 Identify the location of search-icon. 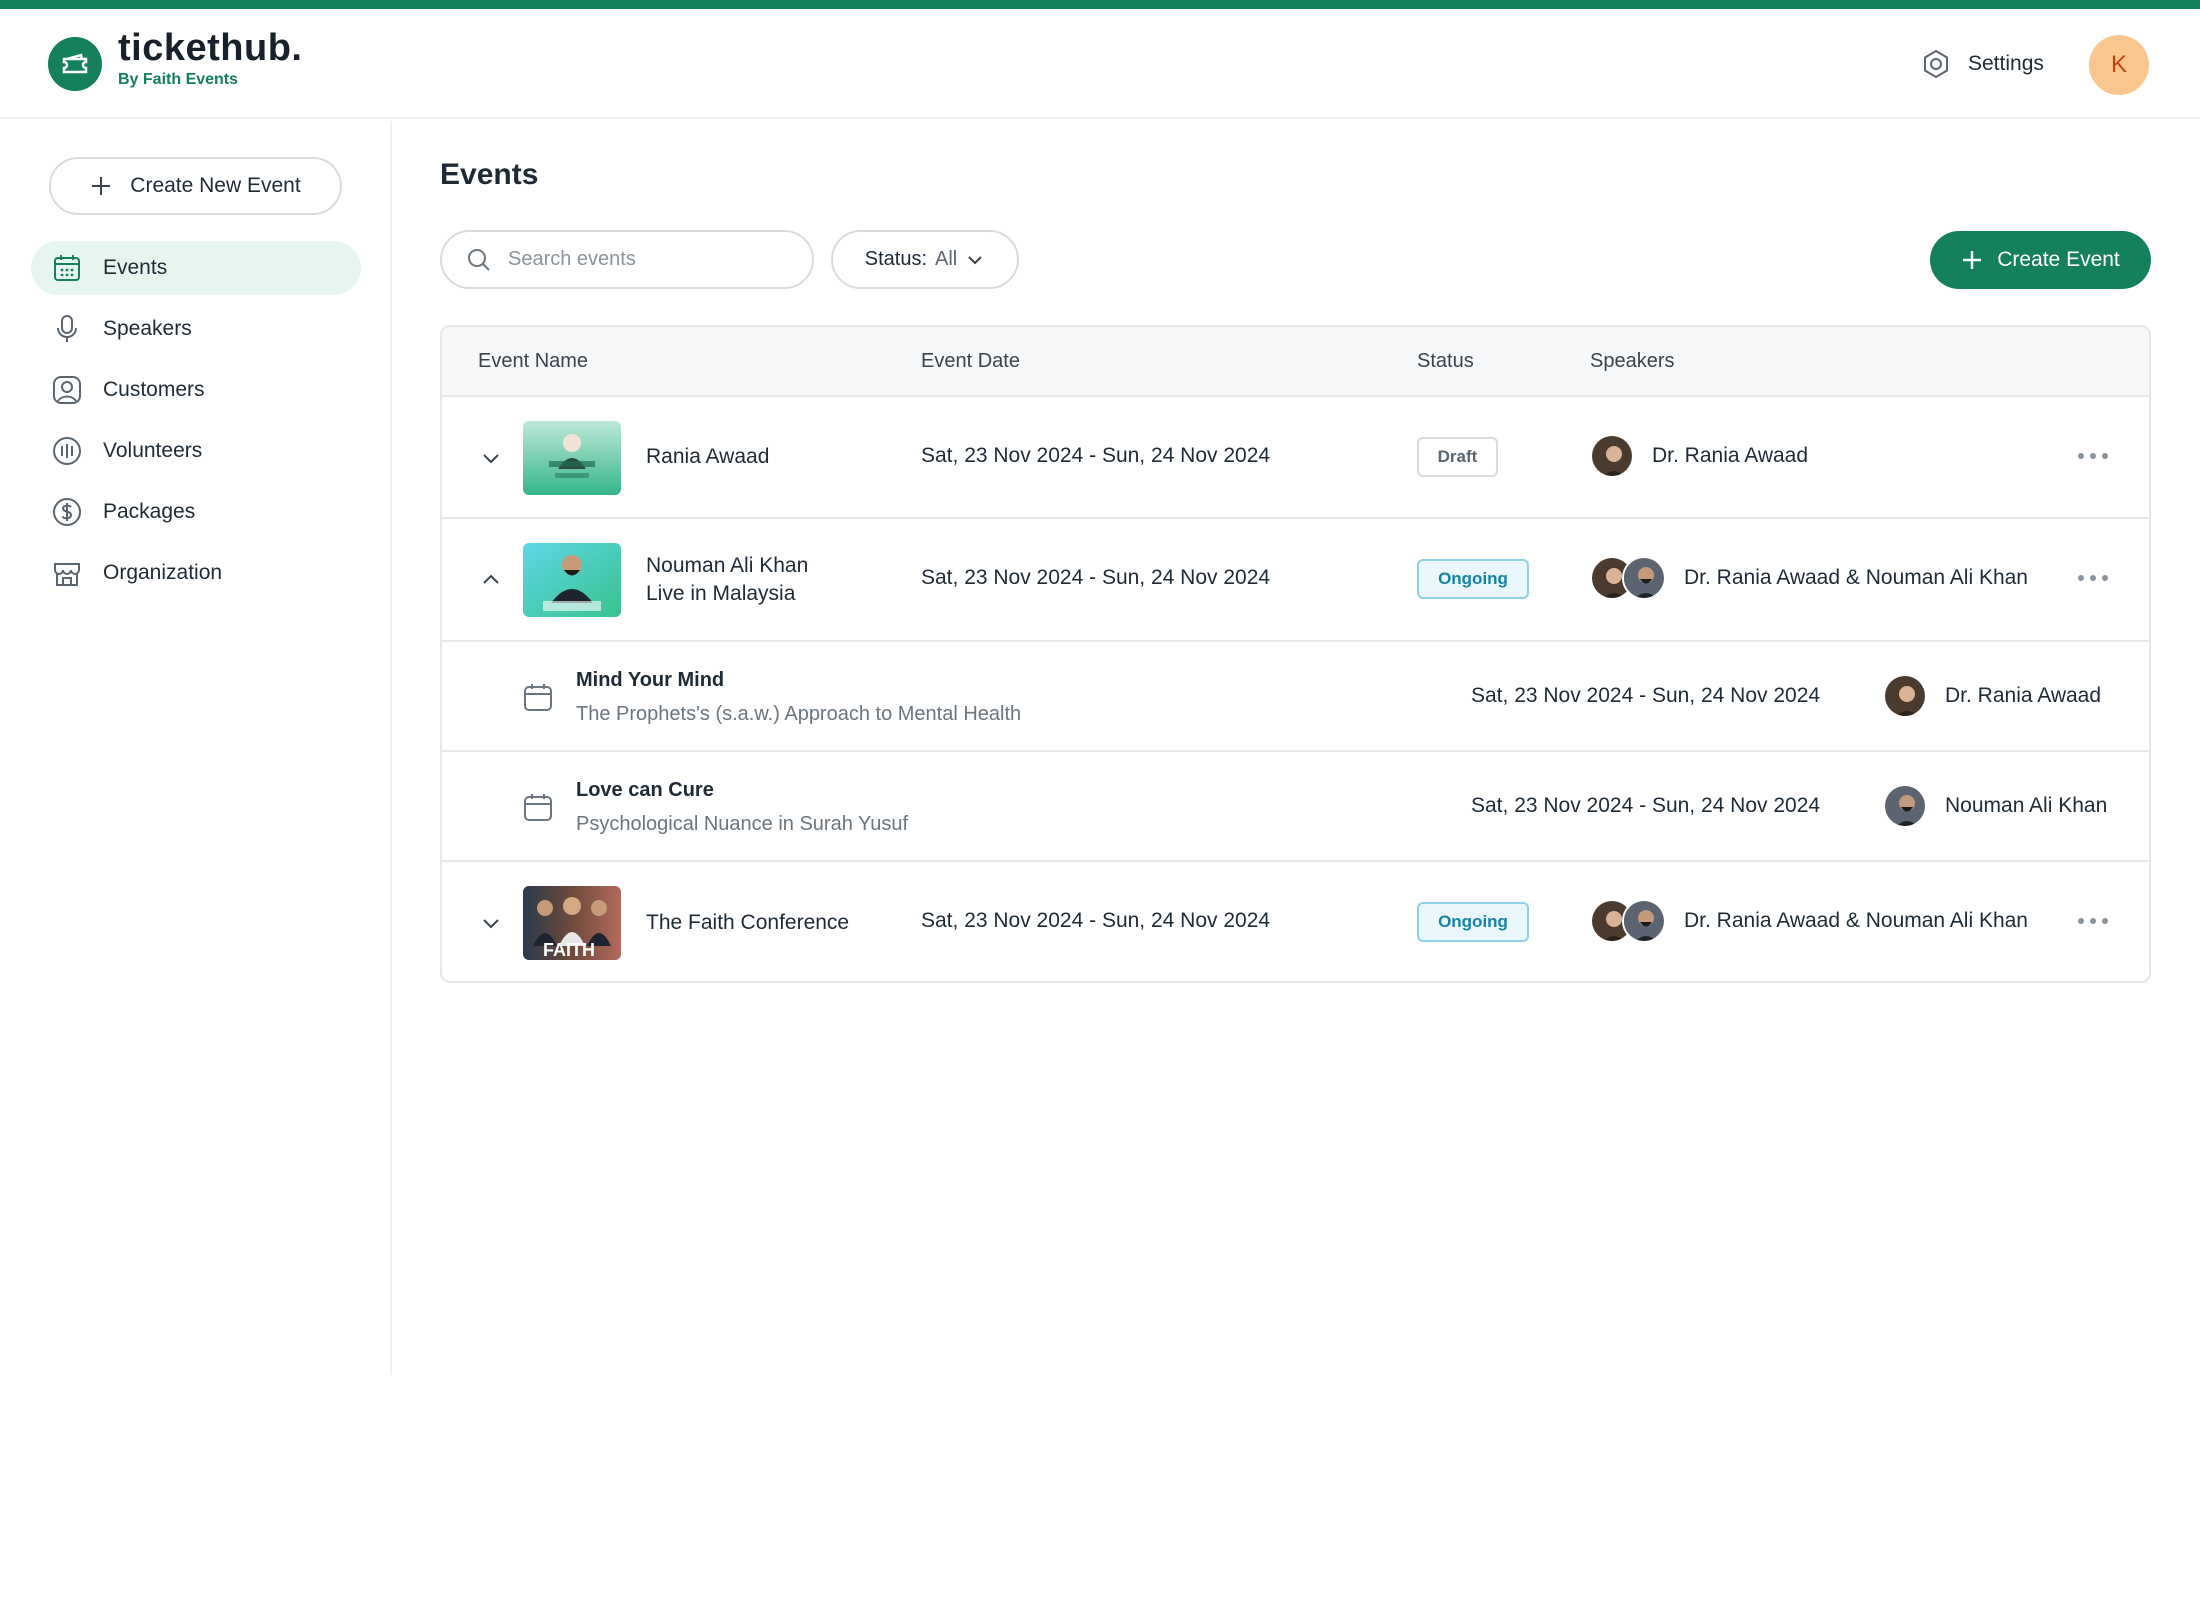
(479, 259).